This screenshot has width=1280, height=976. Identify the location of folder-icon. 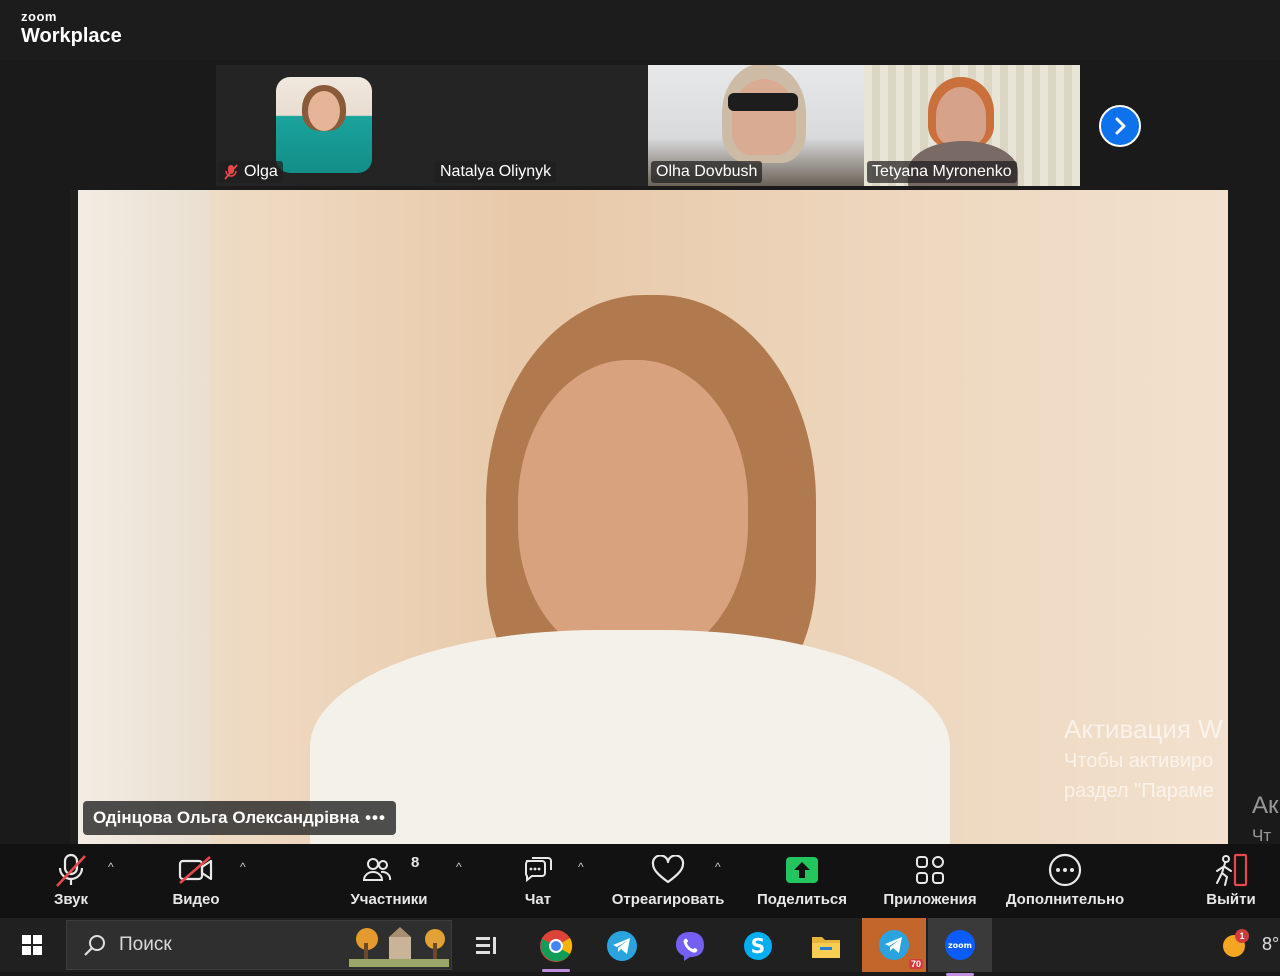
(826, 947).